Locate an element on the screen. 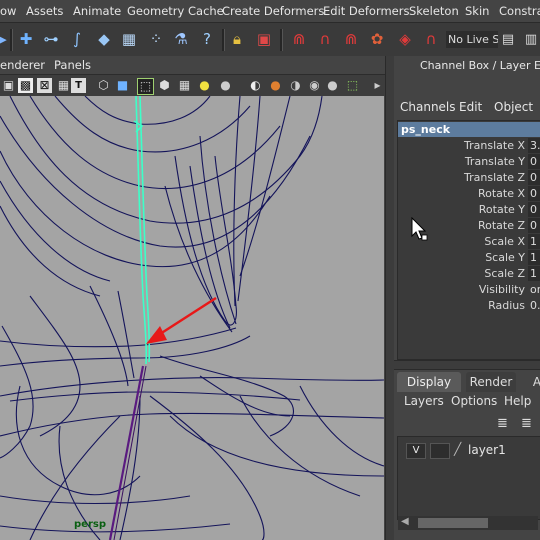 The image size is (540, 540). new-layer-selected-icon: ≣ is located at coordinates (526, 423).